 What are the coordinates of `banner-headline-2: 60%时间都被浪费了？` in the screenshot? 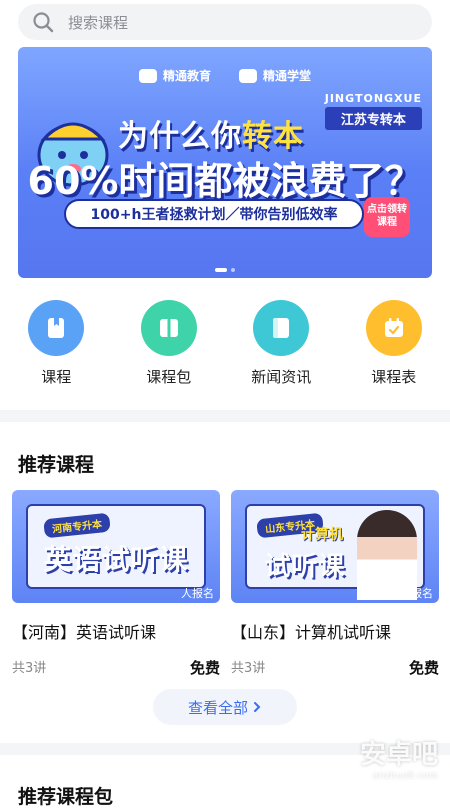 It's located at (225, 177).